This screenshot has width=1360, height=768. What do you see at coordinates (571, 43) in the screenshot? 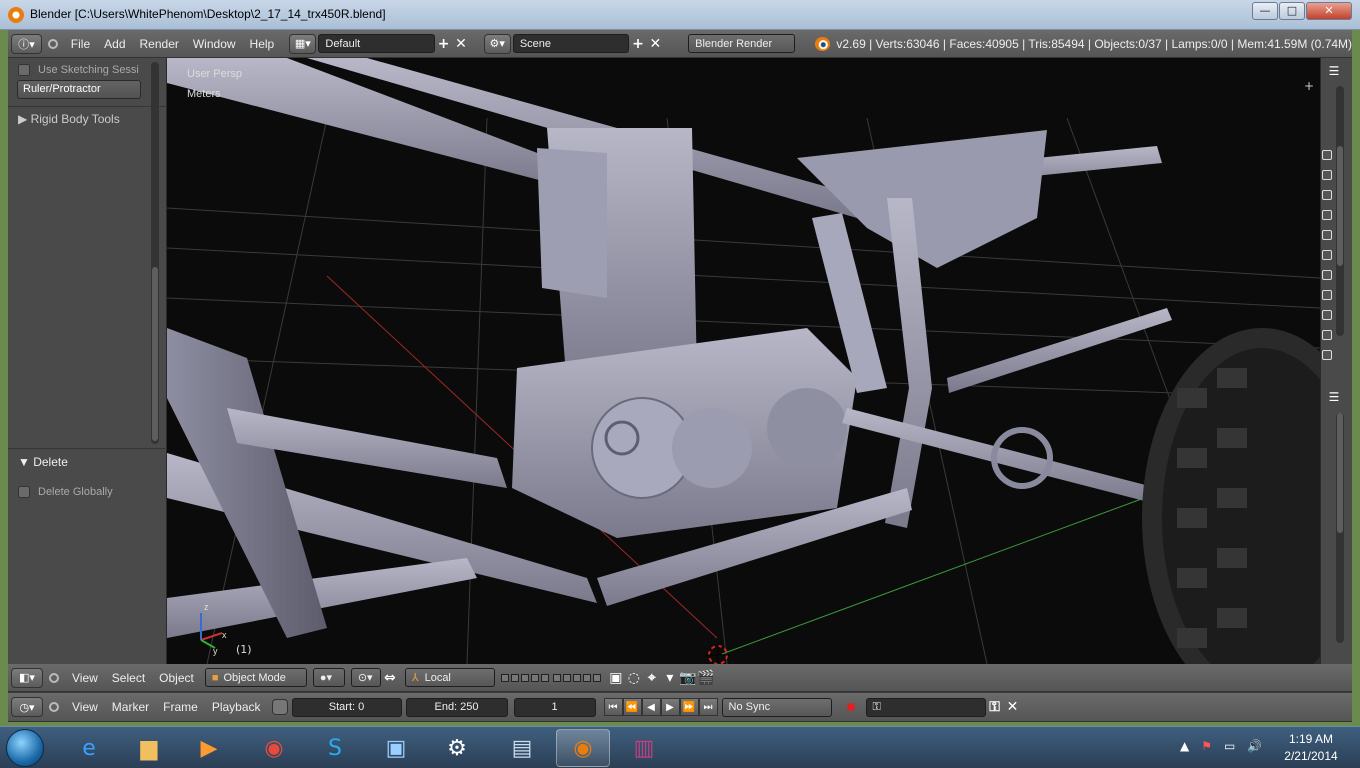
I see `scene-name-field: Scene` at bounding box center [571, 43].